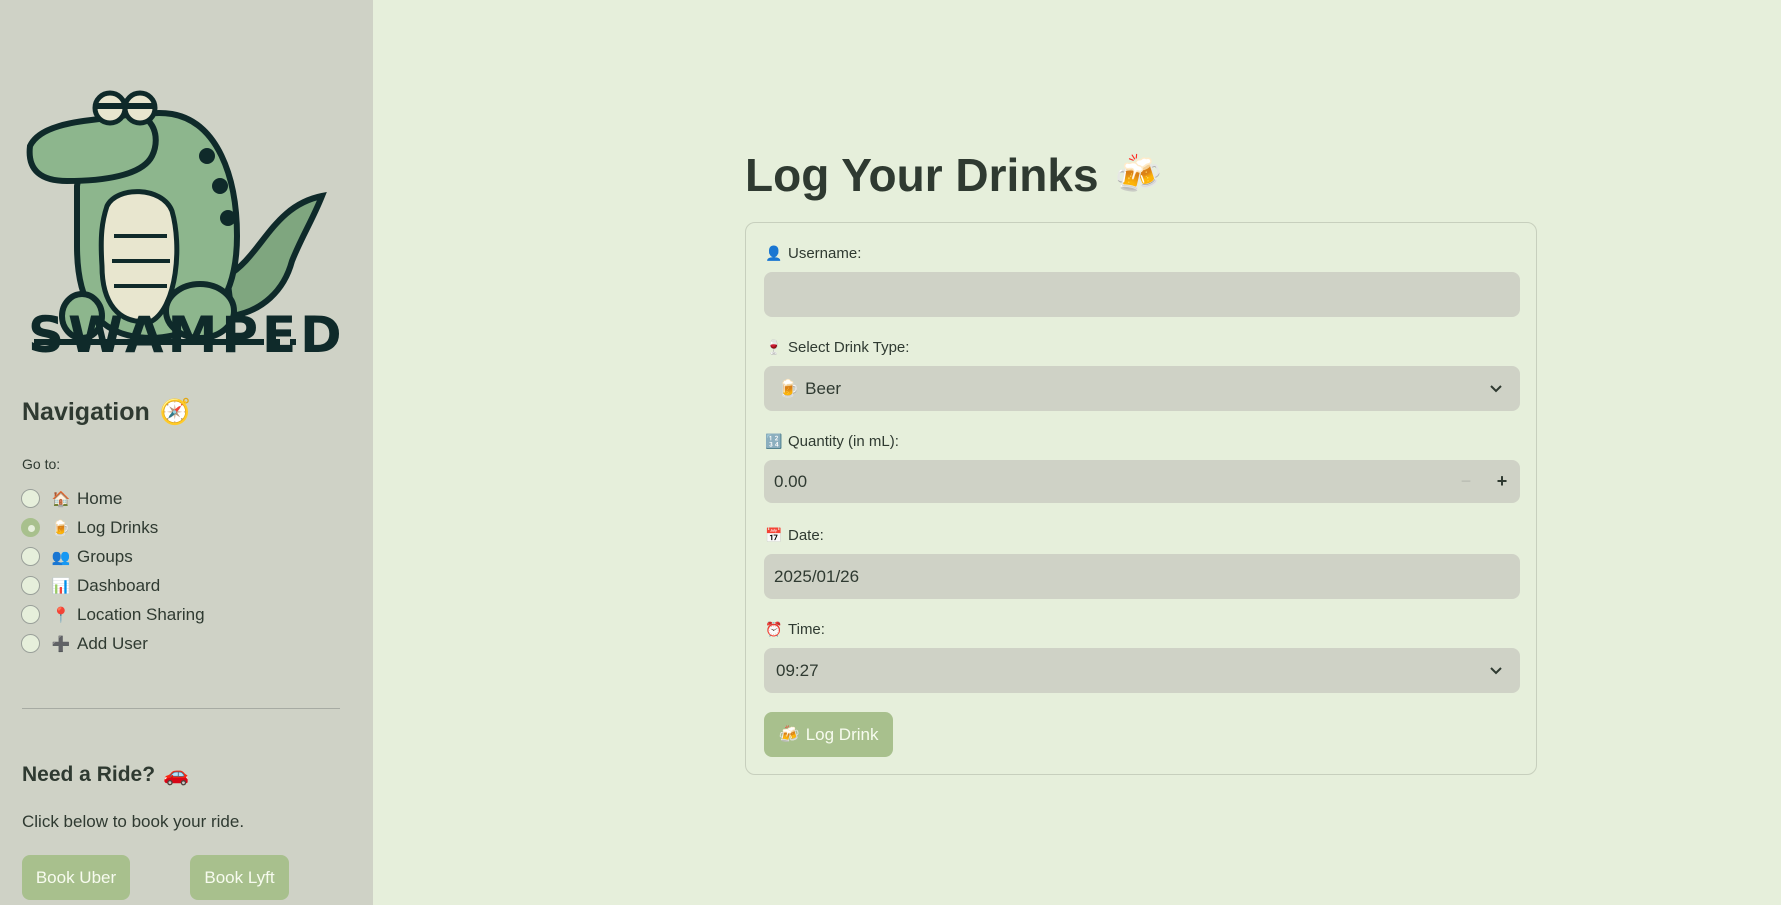 This screenshot has height=905, width=1781. What do you see at coordinates (1142, 481) in the screenshot?
I see `quantity-stepper: 0.00 − +` at bounding box center [1142, 481].